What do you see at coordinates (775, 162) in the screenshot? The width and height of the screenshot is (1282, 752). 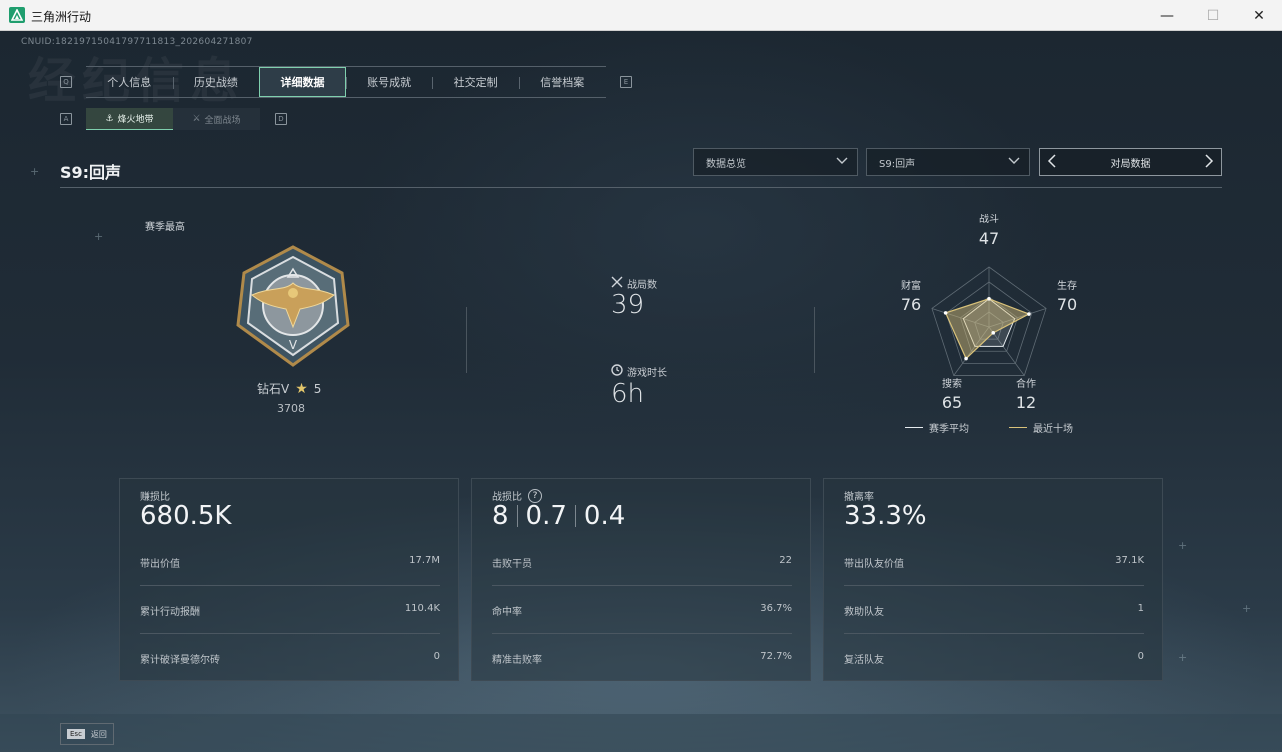 I see `data-type-dropdown: 数据总览` at bounding box center [775, 162].